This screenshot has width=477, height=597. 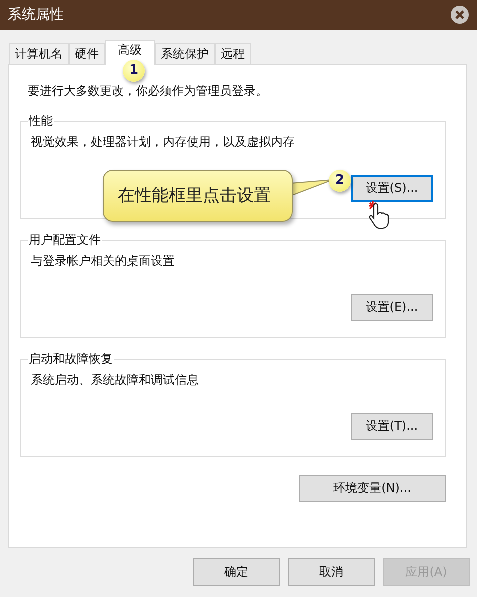 What do you see at coordinates (87, 53) in the screenshot?
I see `tab: 硬件` at bounding box center [87, 53].